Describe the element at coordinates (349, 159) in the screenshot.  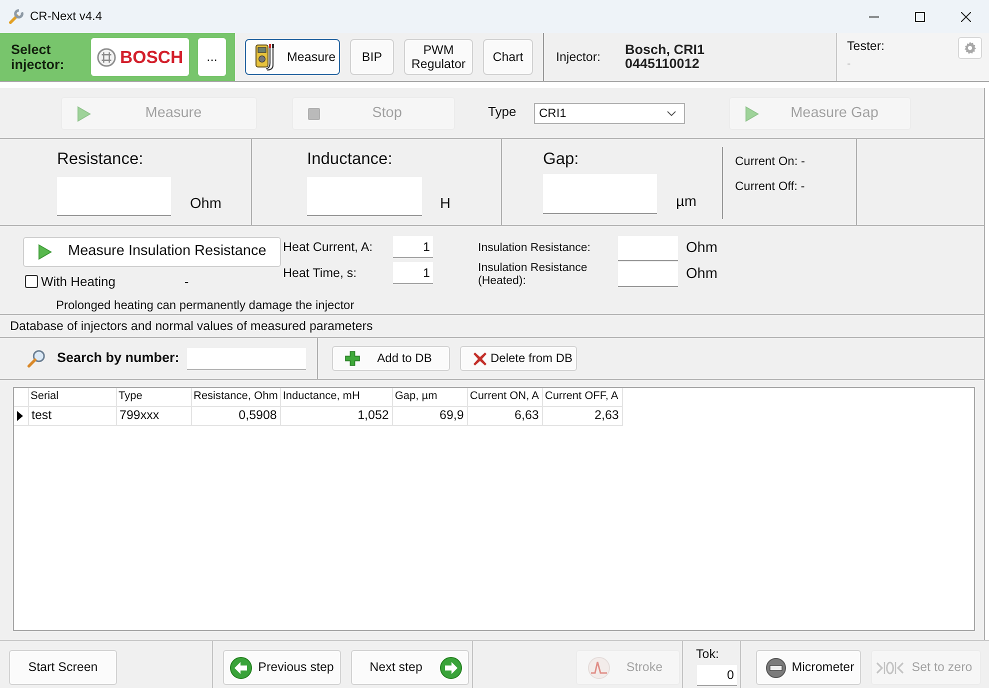
I see `reading-label: Inductance:` at that location.